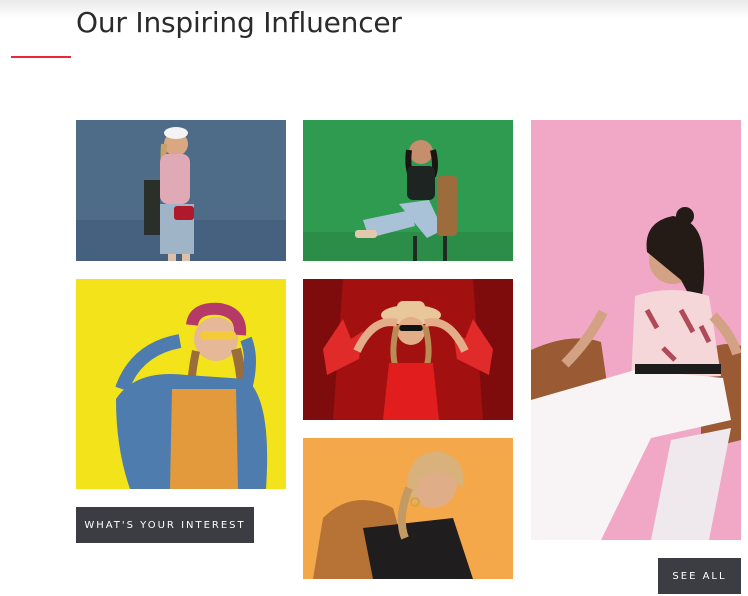 This screenshot has width=748, height=596. What do you see at coordinates (408, 508) in the screenshot?
I see `influencer-photo-orange` at bounding box center [408, 508].